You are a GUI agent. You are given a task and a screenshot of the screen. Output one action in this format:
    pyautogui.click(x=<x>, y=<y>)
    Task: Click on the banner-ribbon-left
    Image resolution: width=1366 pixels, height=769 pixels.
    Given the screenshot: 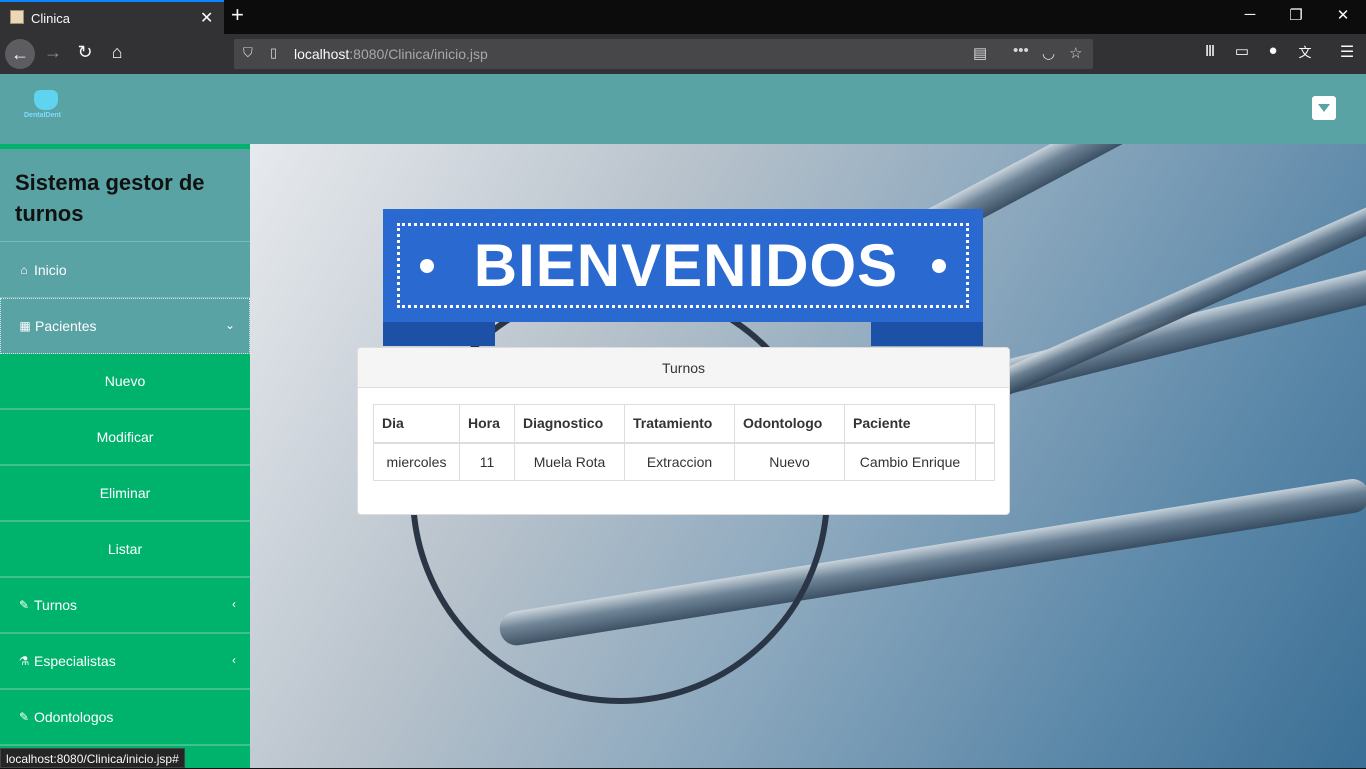 What is the action you would take?
    pyautogui.click(x=439, y=334)
    